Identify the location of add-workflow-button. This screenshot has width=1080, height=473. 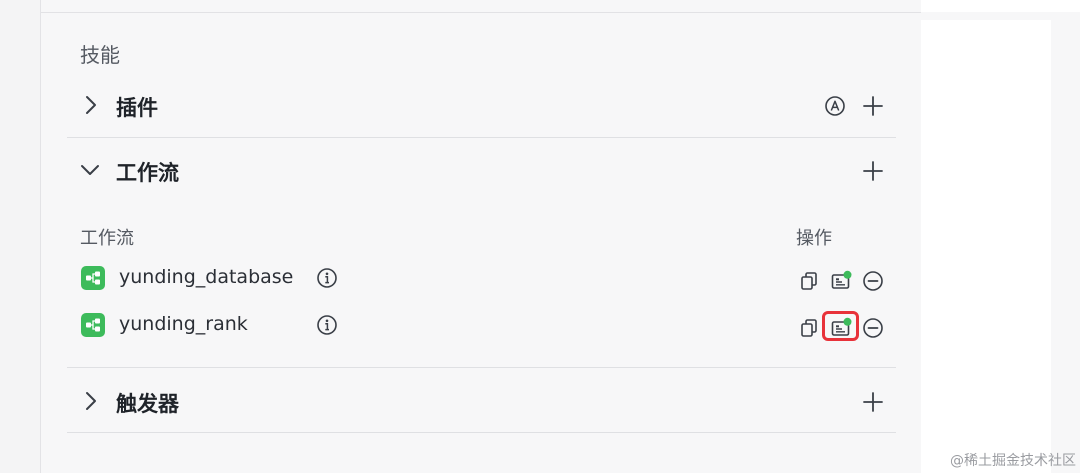
(873, 171).